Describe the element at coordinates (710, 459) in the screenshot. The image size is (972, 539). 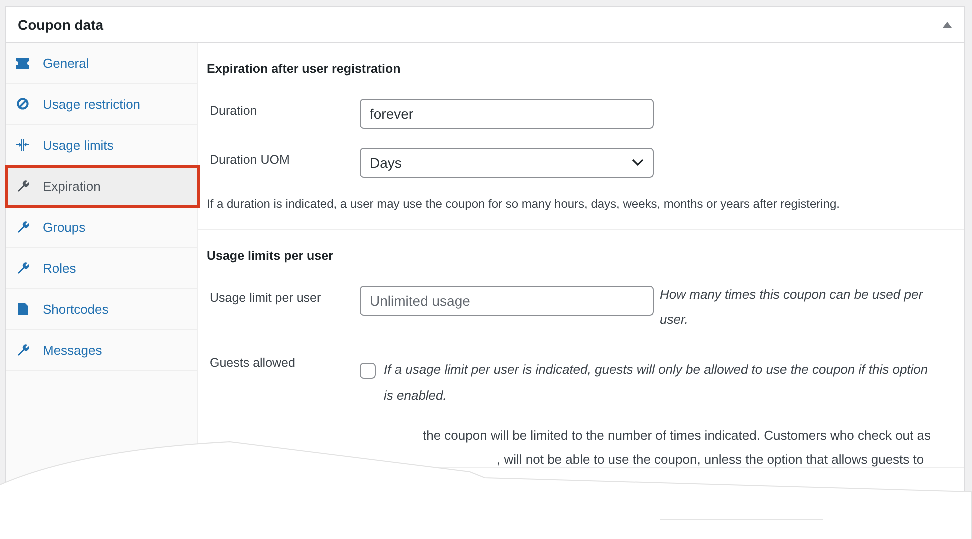
I see `description-text: , will not be able to use the coupon, unless the option that allows guests to` at that location.